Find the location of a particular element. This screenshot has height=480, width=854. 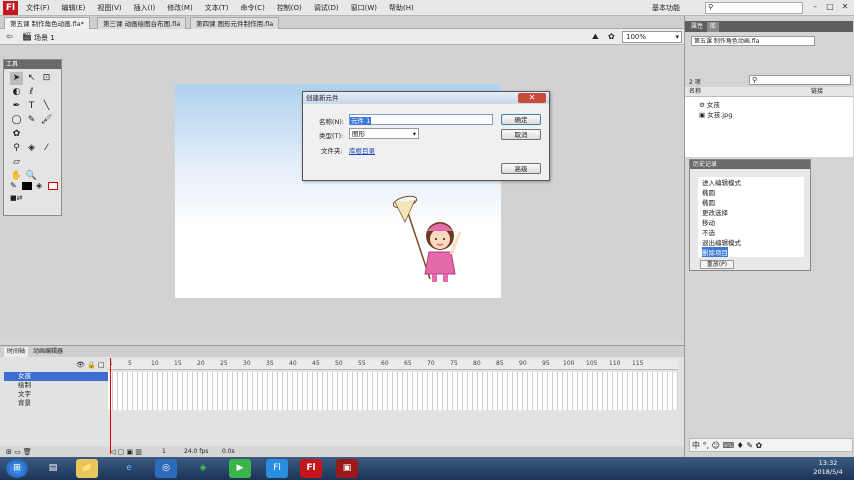

tab-doc-1: 第五课 制作角色动画.fla* is located at coordinates (47, 23).